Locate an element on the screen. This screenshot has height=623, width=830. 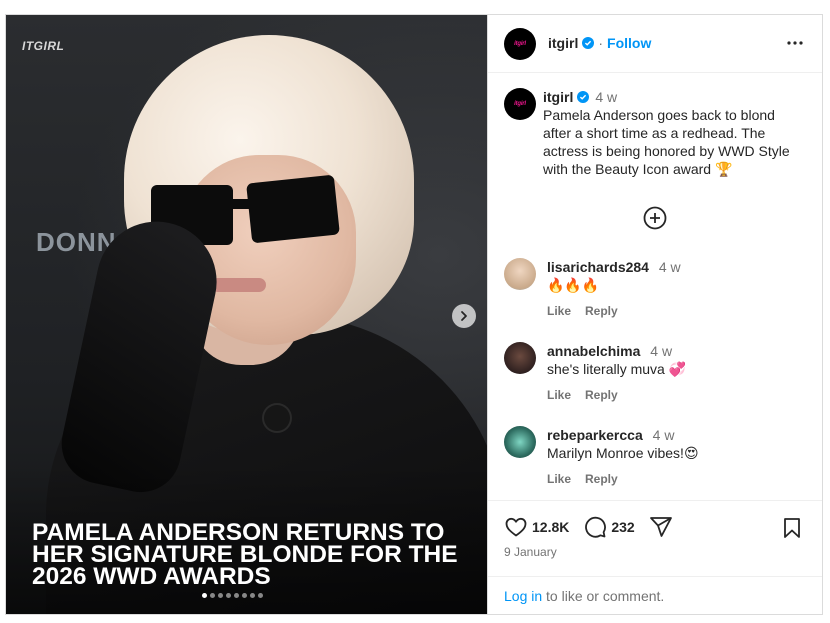
coat-button-shape is located at coordinates (277, 418).